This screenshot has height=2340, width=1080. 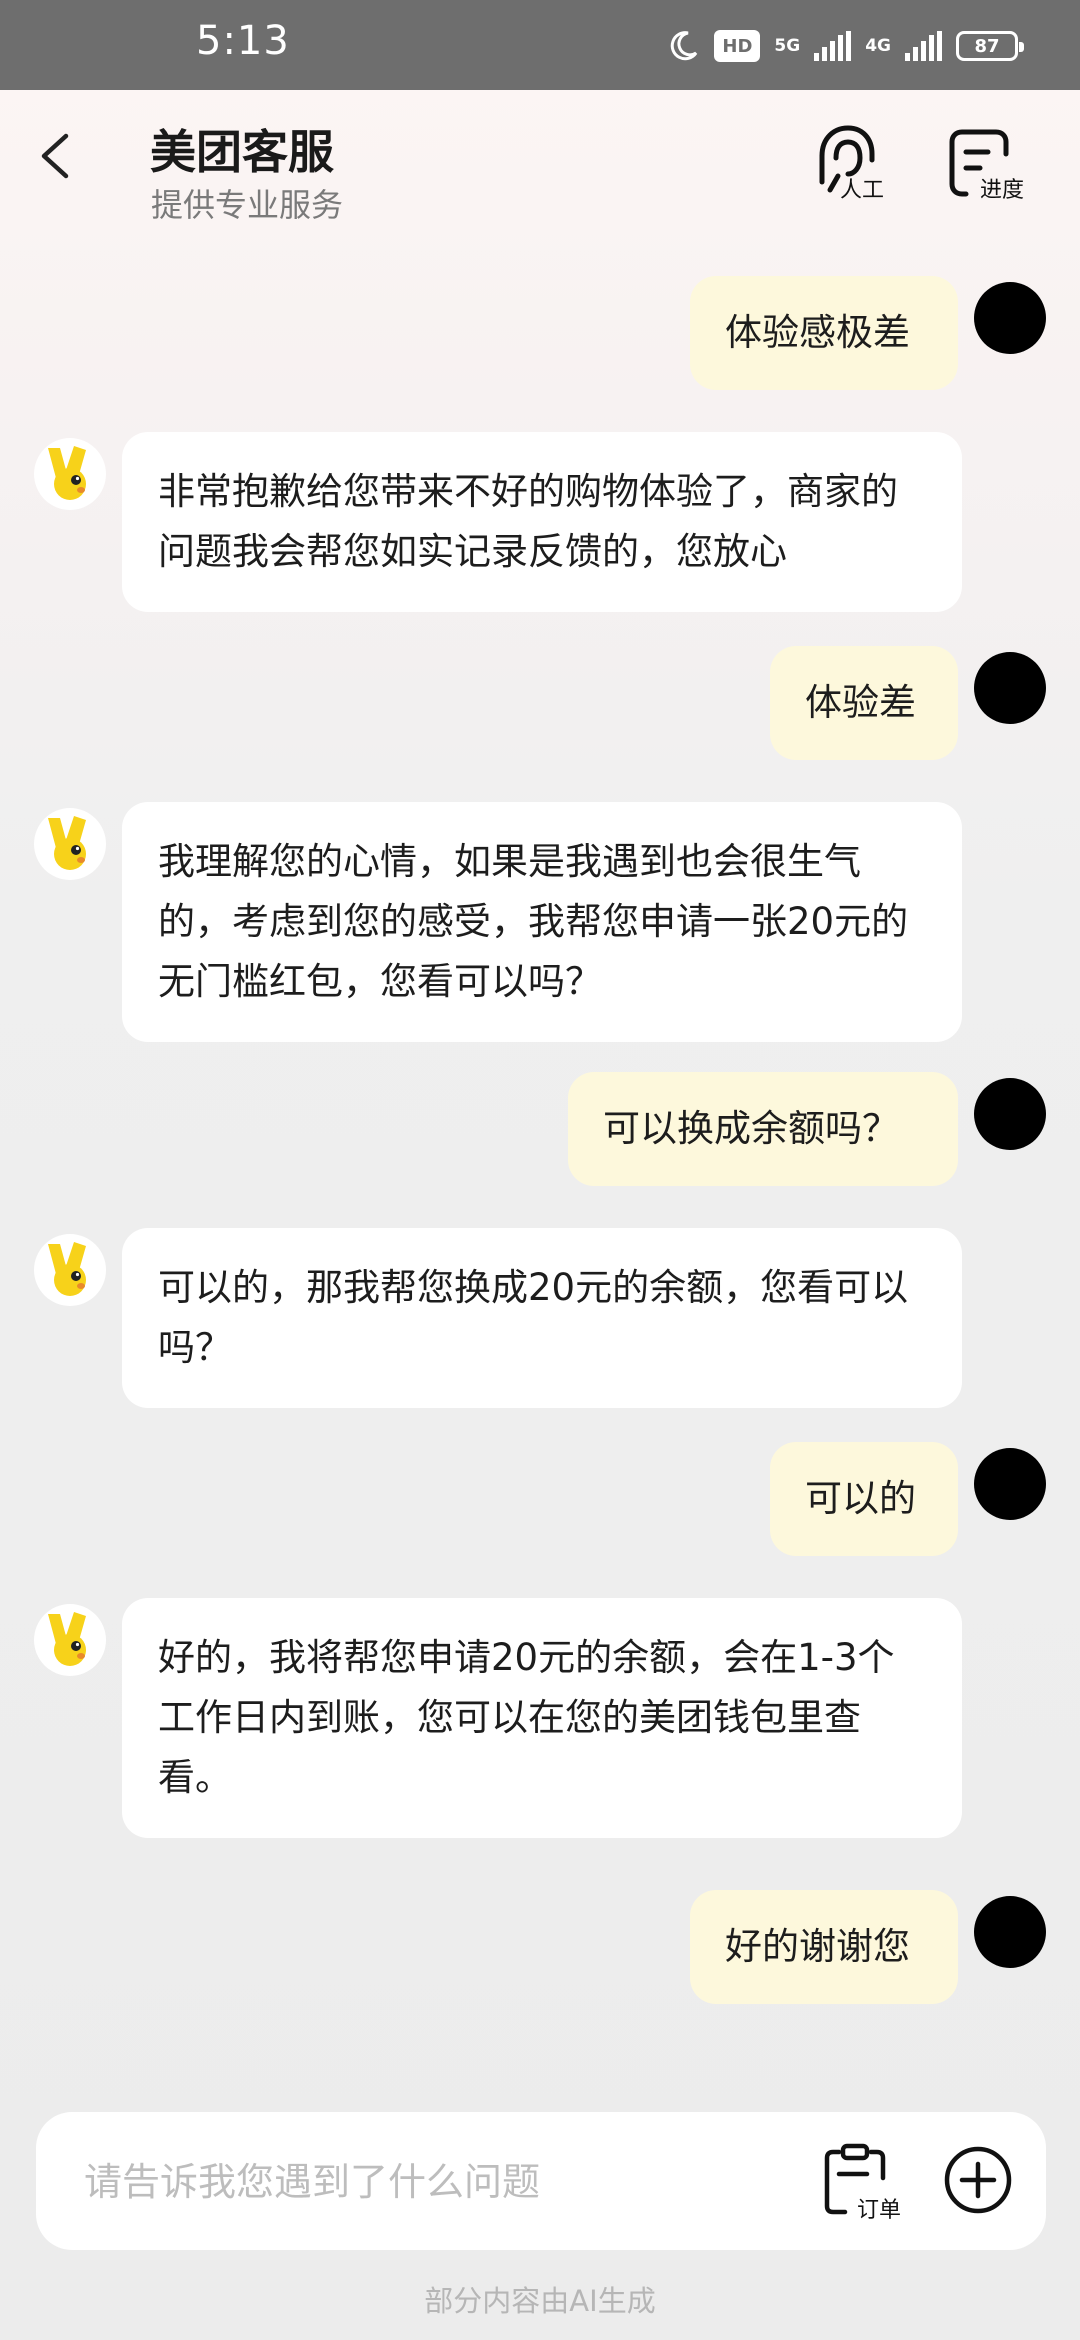 What do you see at coordinates (243, 41) in the screenshot?
I see `status-time: 5:13` at bounding box center [243, 41].